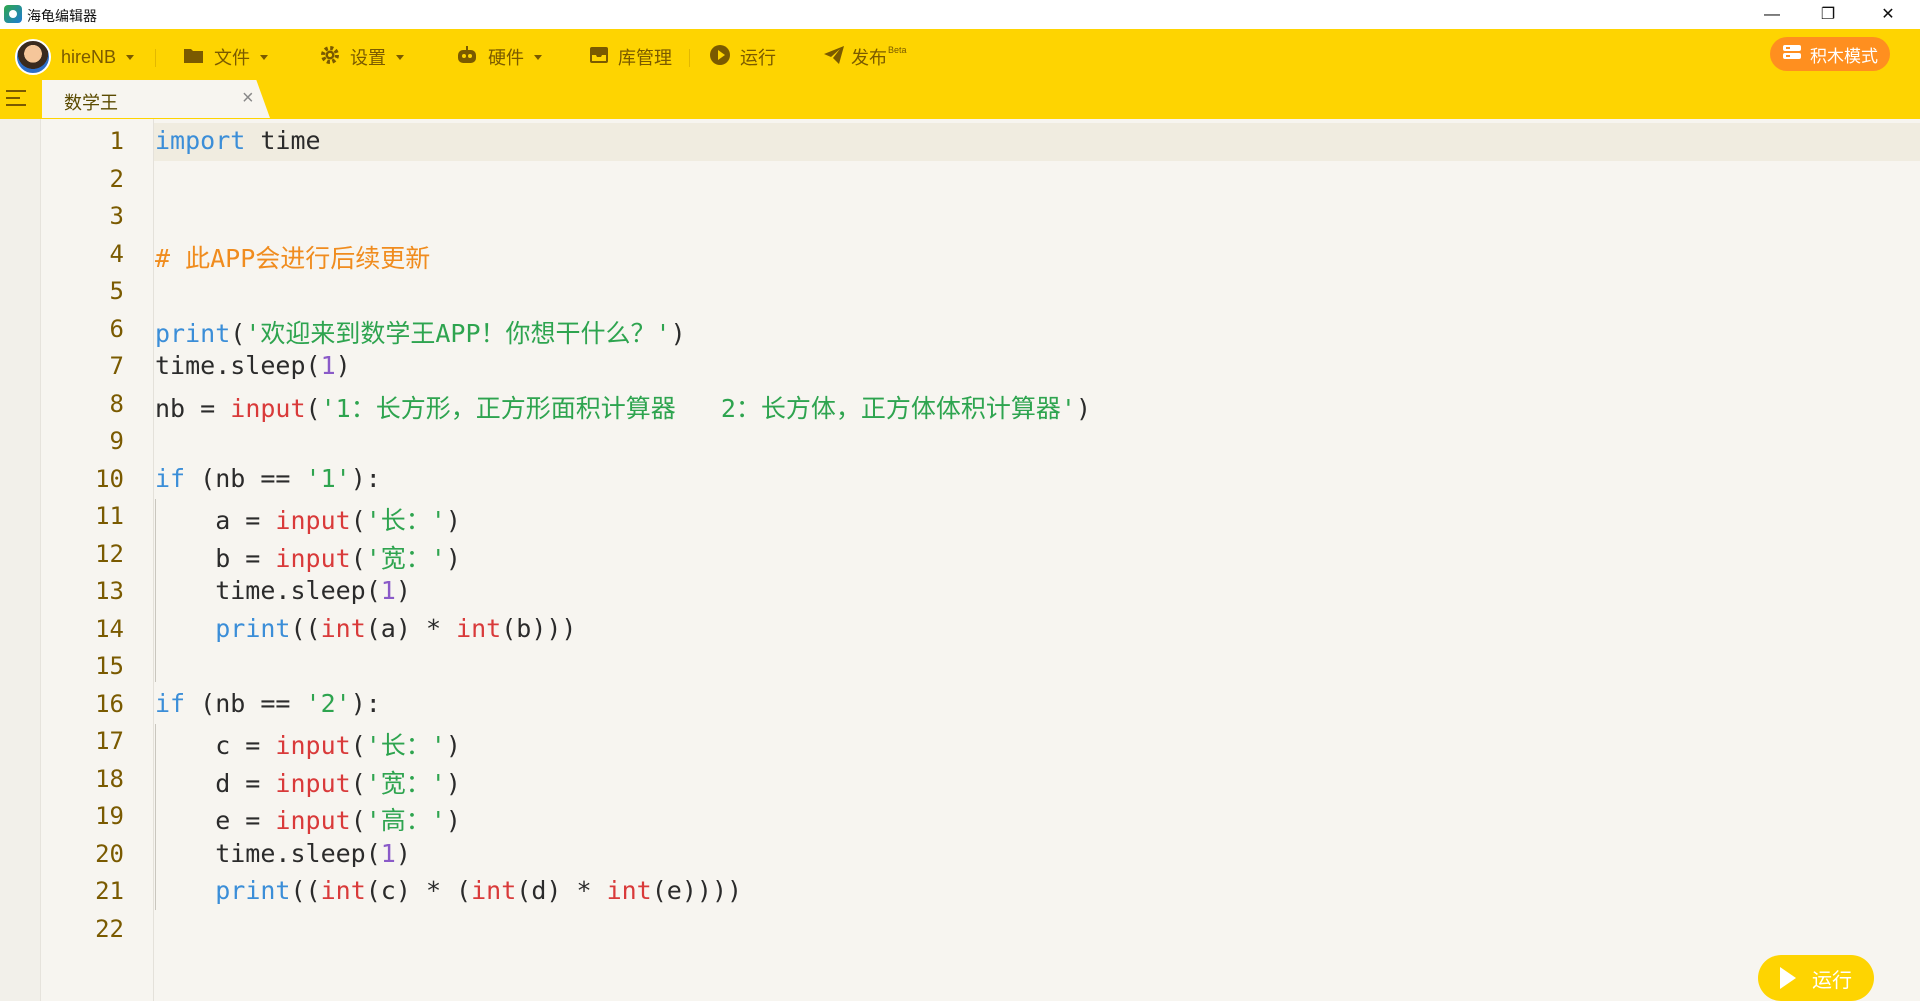 This screenshot has width=1920, height=1001. I want to click on line-number: 22, so click(109, 928).